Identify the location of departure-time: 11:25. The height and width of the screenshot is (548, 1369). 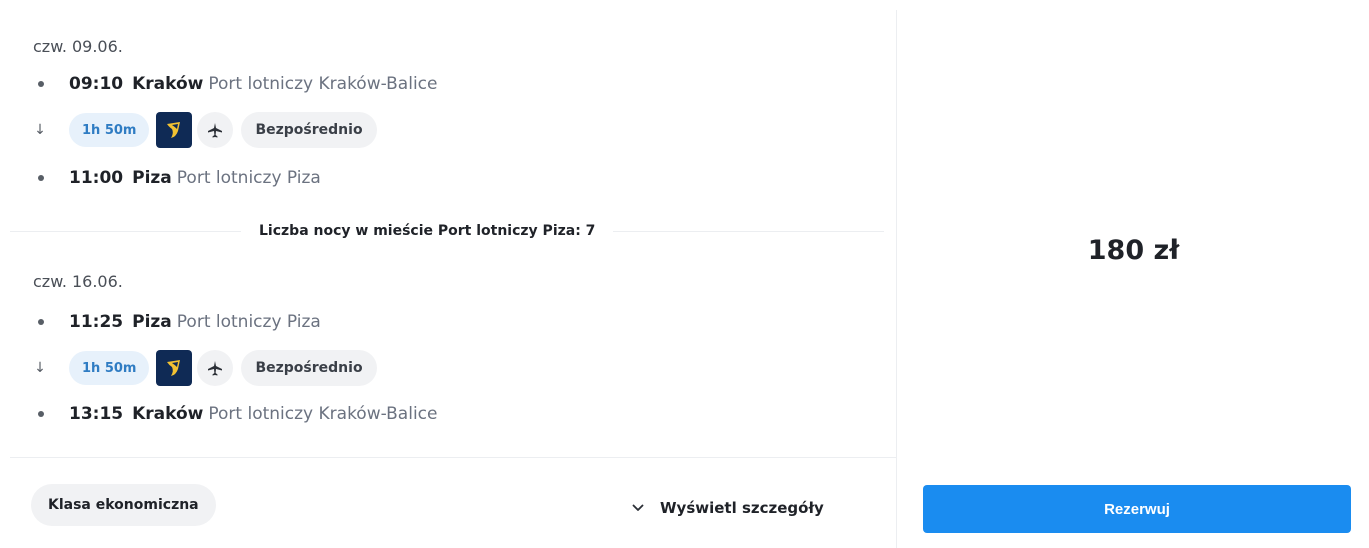
(96, 322).